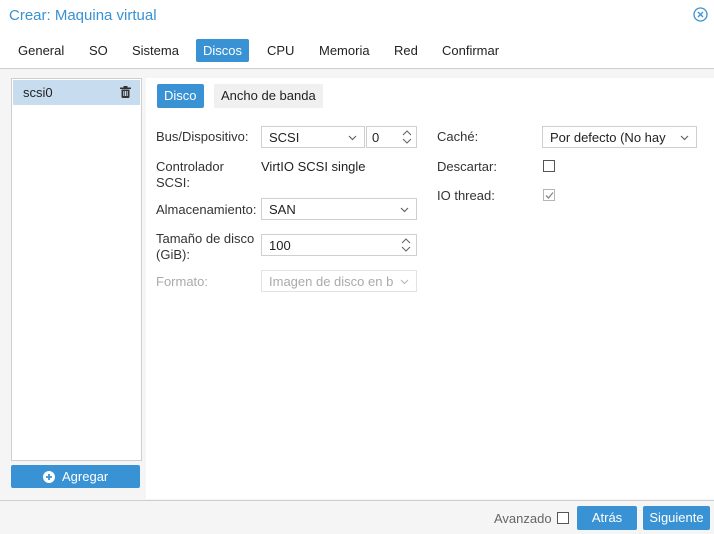 This screenshot has width=714, height=534. What do you see at coordinates (180, 96) in the screenshot?
I see `subtab-disco: Disco` at bounding box center [180, 96].